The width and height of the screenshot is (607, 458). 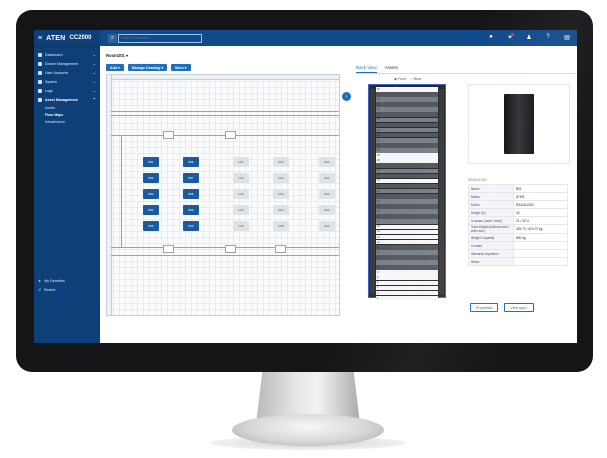 What do you see at coordinates (54, 54) in the screenshot?
I see `sidebar-item-label: Dashboard` at bounding box center [54, 54].